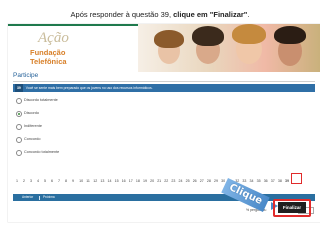 Image resolution: width=320 pixels, height=240 pixels. What do you see at coordinates (131, 181) in the screenshot?
I see `page-link-17: 17` at bounding box center [131, 181].